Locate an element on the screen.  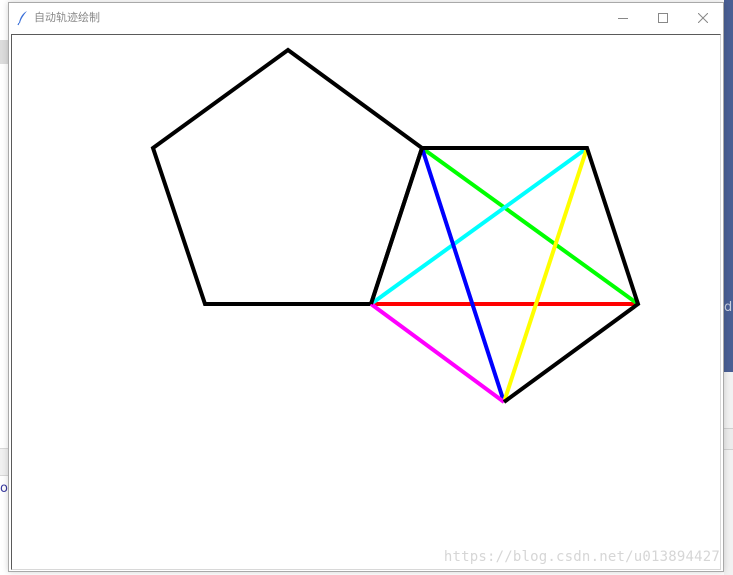
minimize-button is located at coordinates (623, 17).